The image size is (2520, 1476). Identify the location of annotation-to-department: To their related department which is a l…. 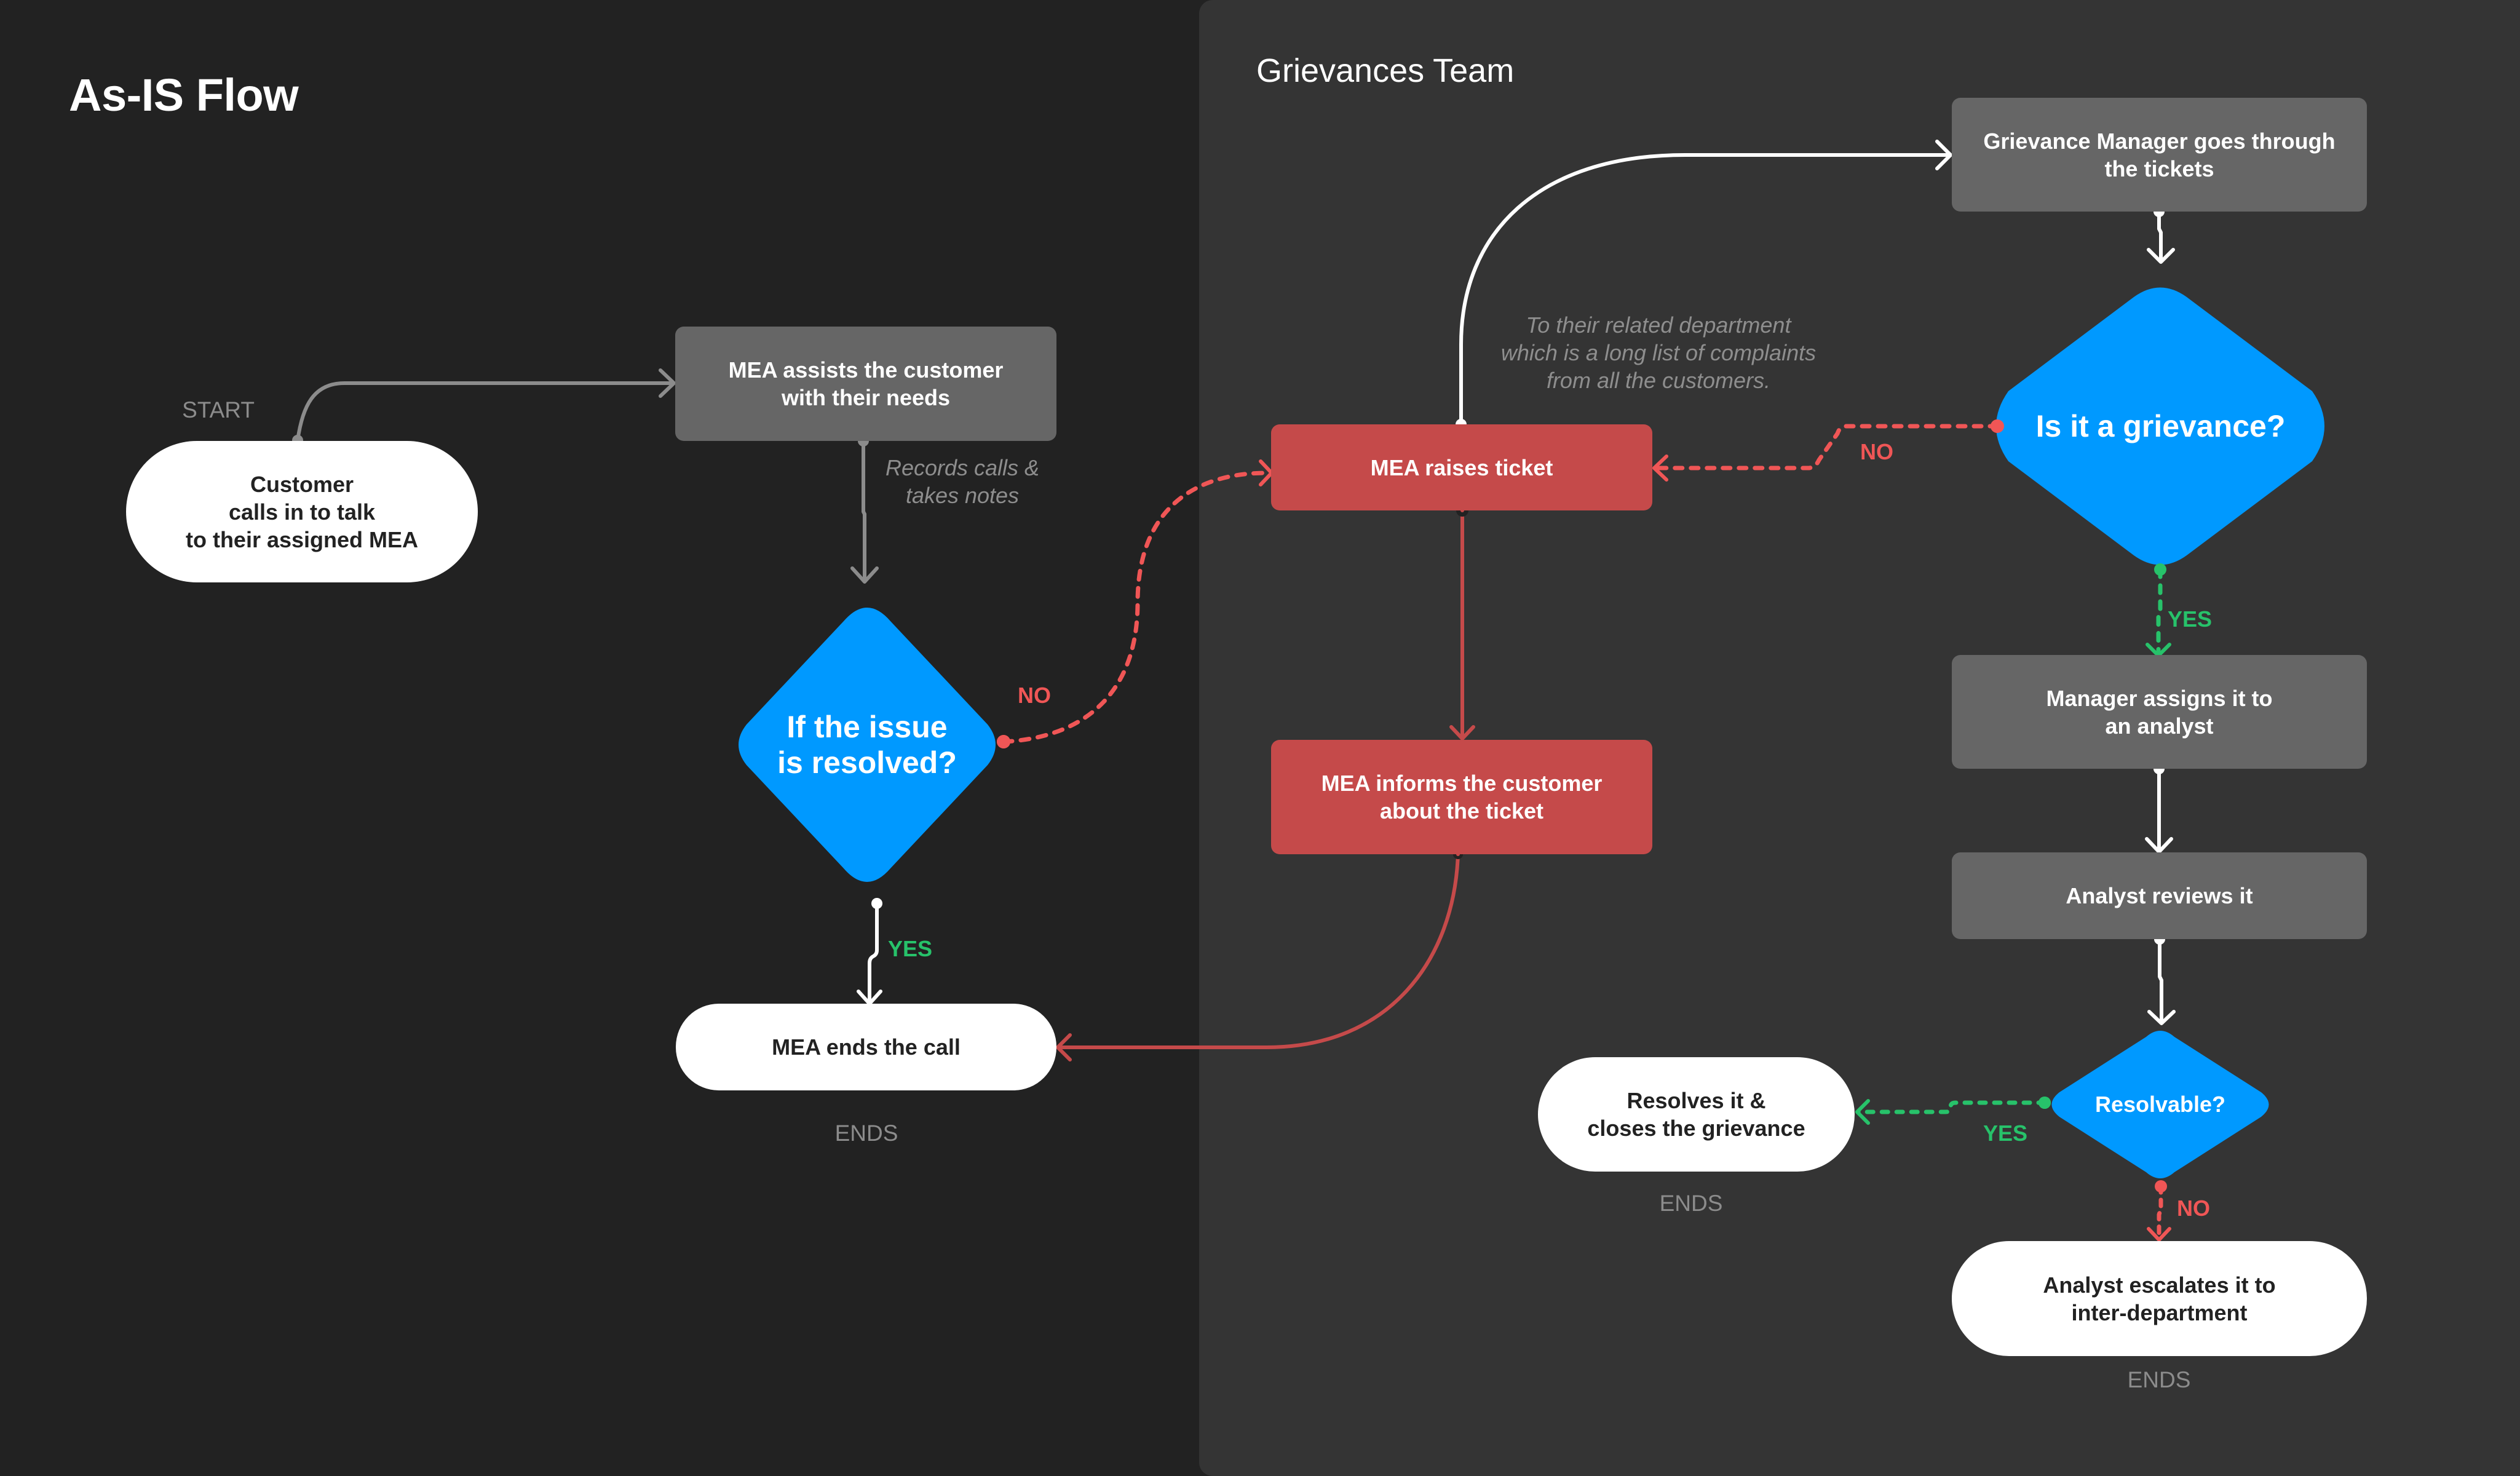
(1658, 352).